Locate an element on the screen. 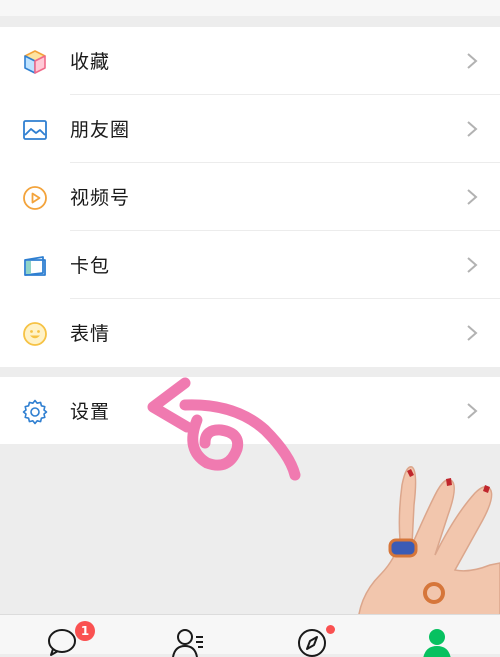 The width and height of the screenshot is (500, 657). menu-item-label: 卡包 is located at coordinates (90, 266).